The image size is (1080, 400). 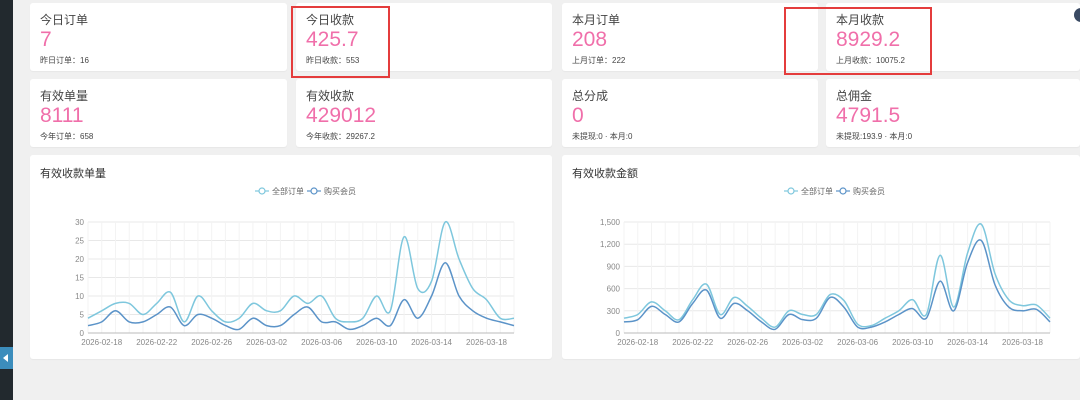 I want to click on y-tick-label: 300, so click(x=614, y=311).